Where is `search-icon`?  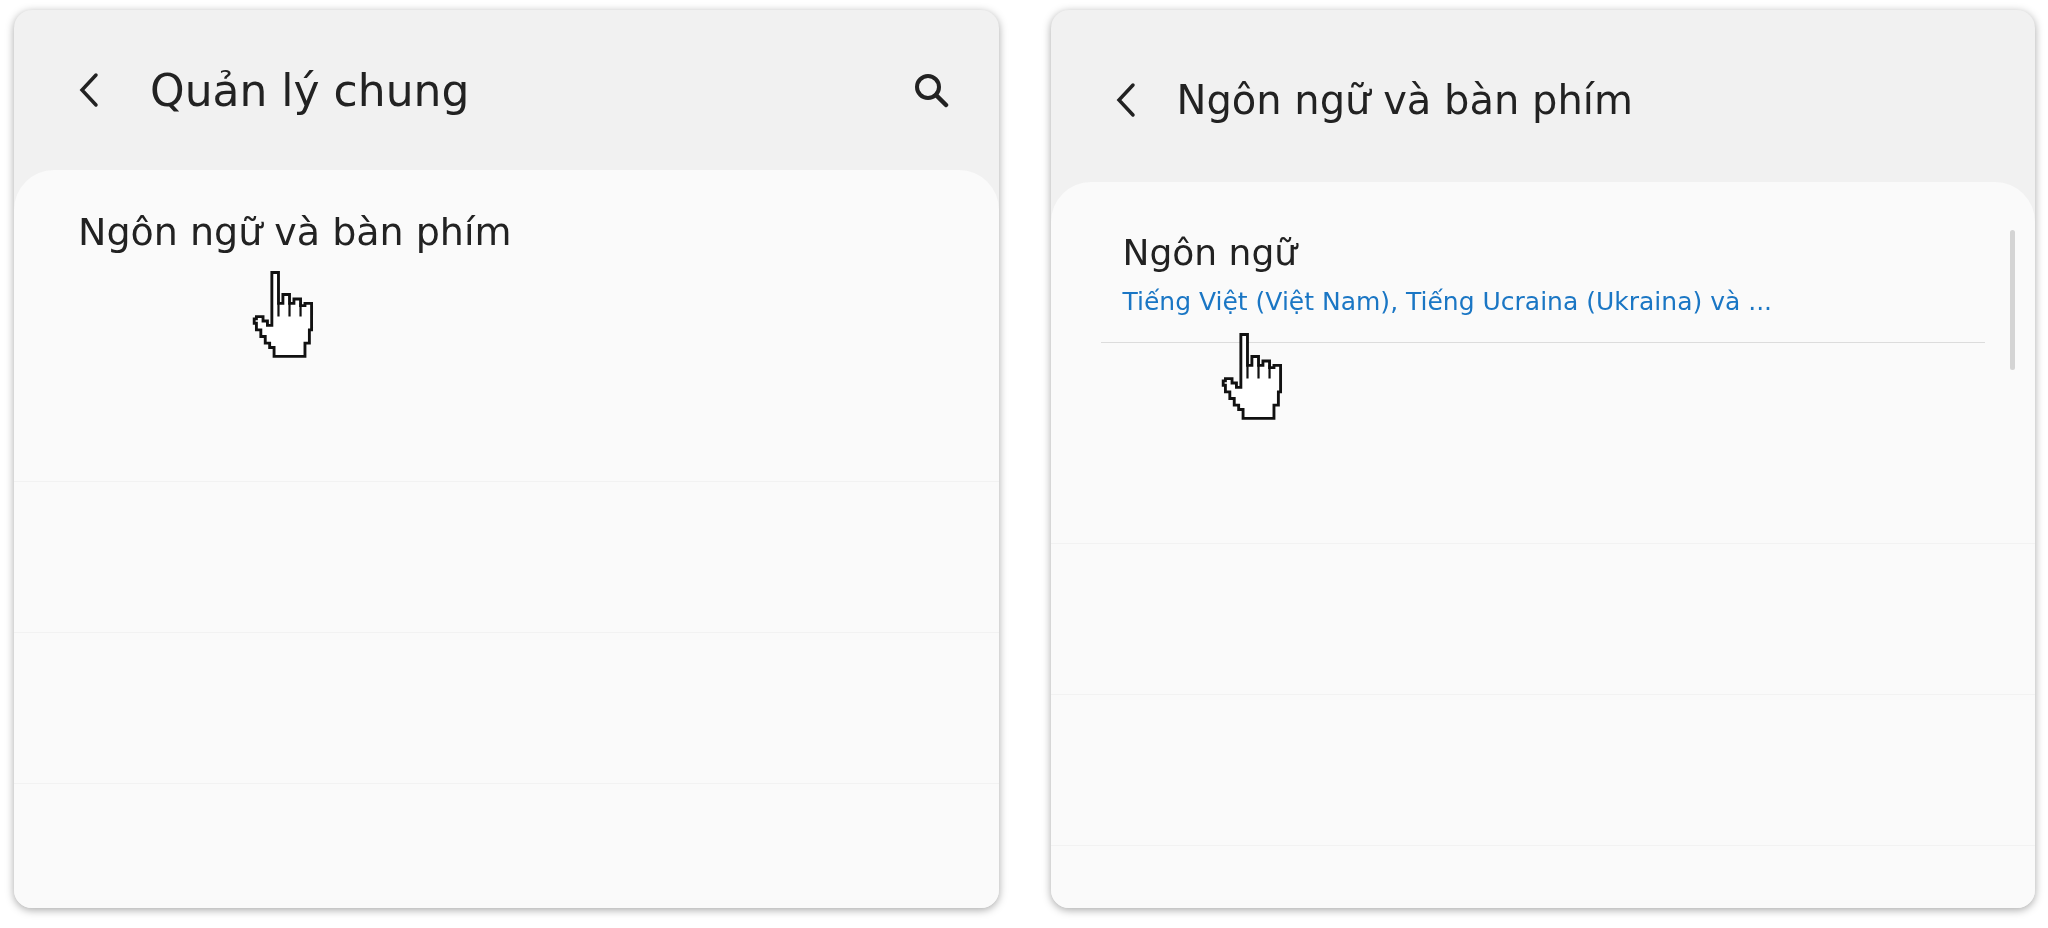
search-icon is located at coordinates (930, 90).